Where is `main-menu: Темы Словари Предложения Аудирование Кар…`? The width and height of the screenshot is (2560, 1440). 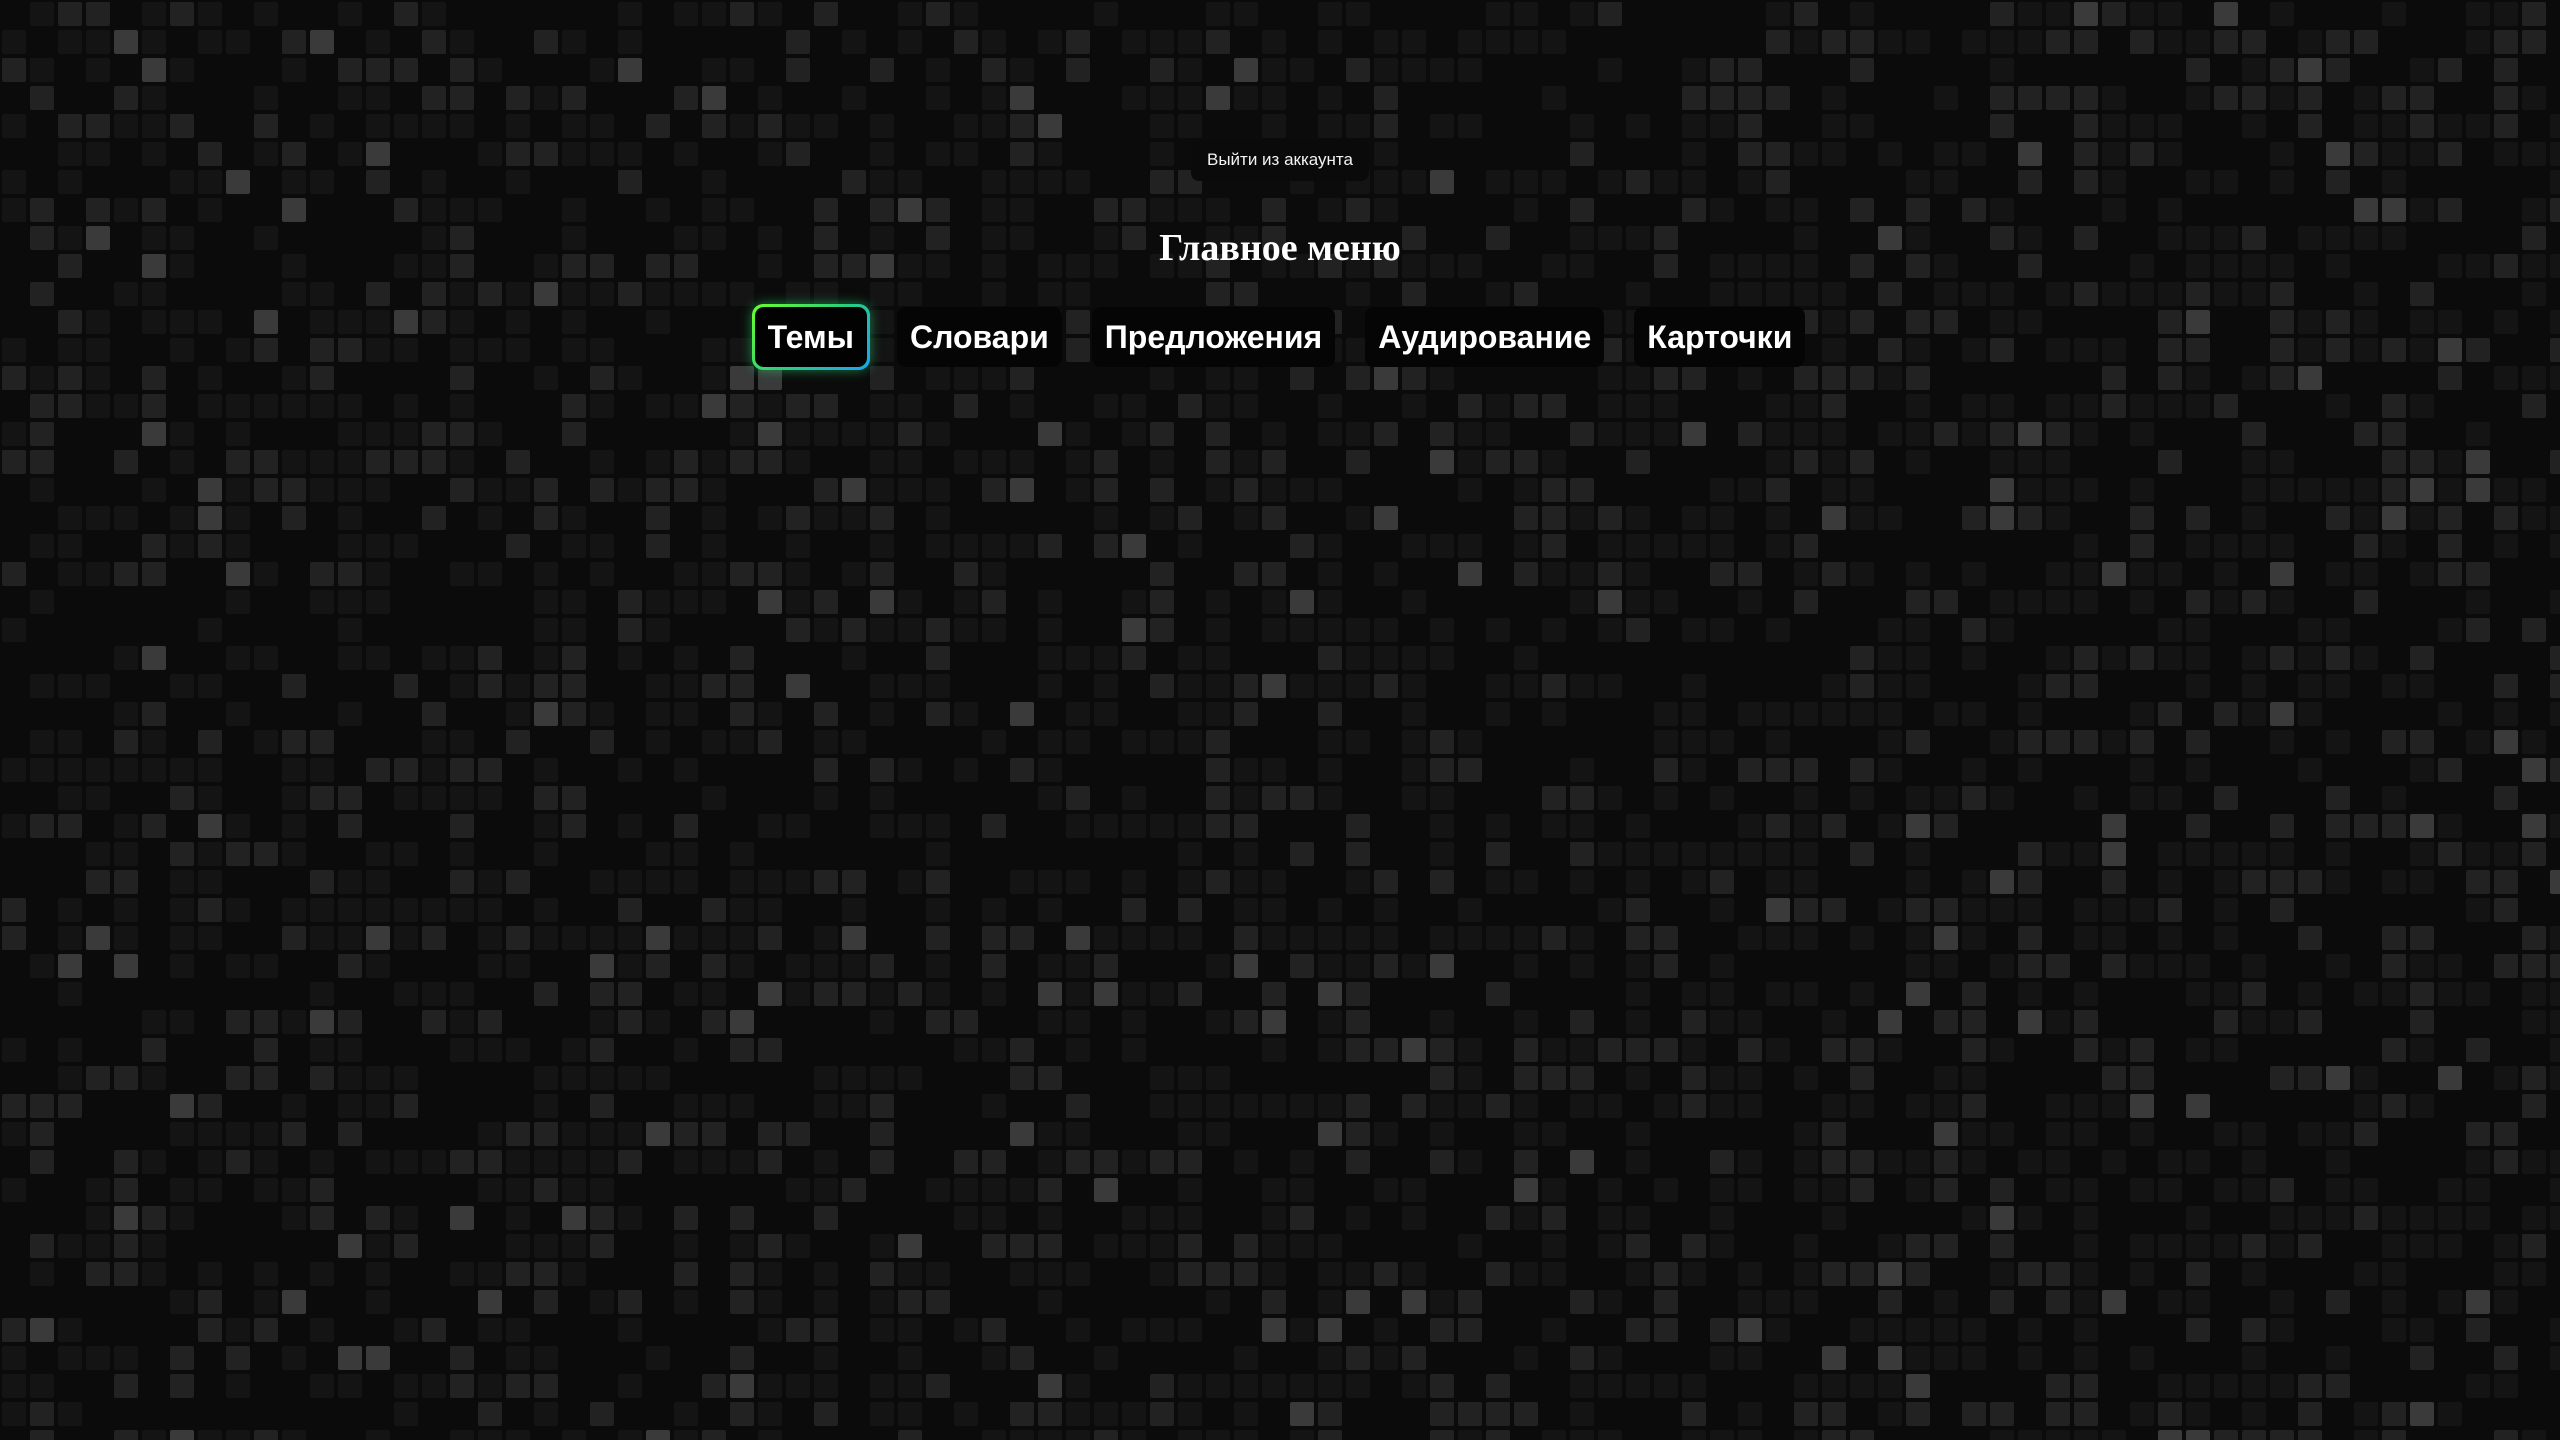
main-menu: Темы Словари Предложения Аудирование Кар… is located at coordinates (1280, 339).